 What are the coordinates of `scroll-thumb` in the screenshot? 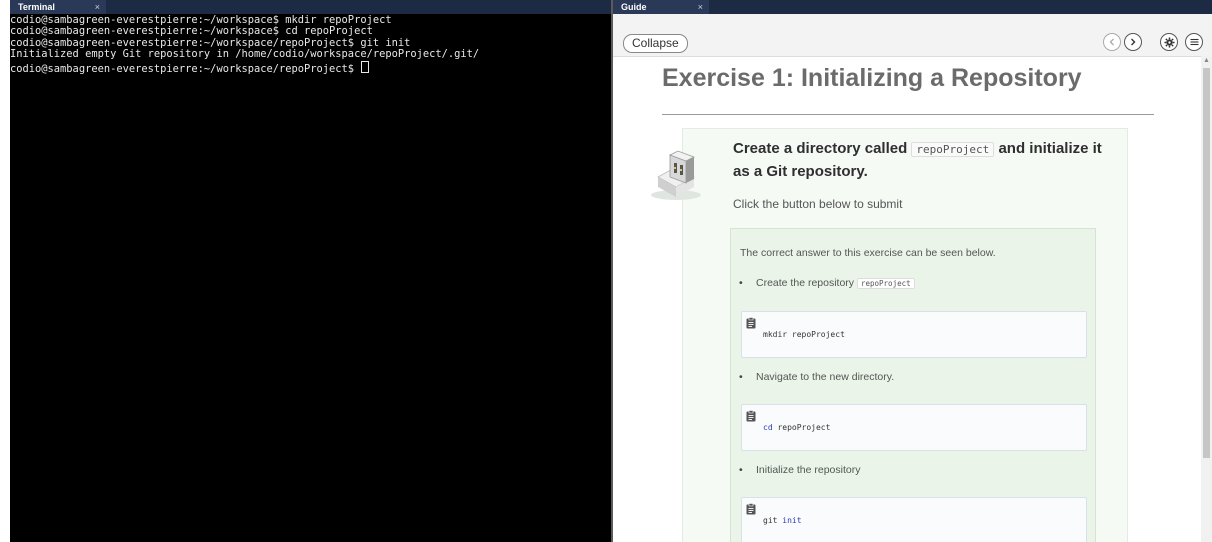 It's located at (1206, 263).